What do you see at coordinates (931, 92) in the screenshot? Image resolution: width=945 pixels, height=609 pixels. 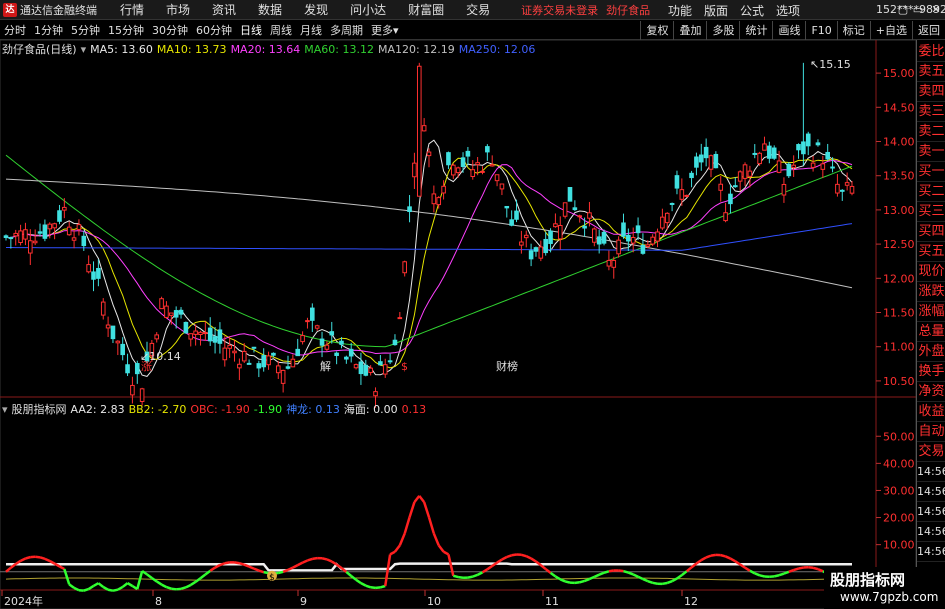 I see `sidebar-item-2: 卖四` at bounding box center [931, 92].